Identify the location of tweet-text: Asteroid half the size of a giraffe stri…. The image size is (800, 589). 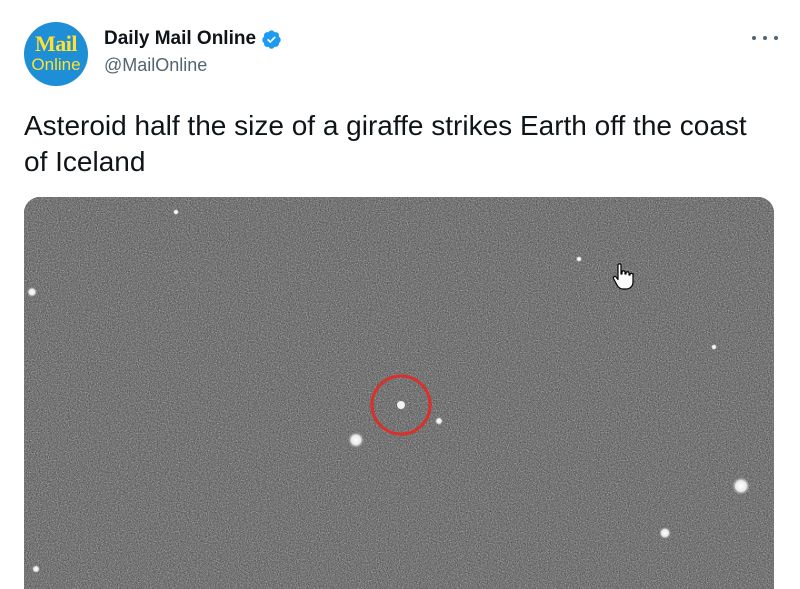
(385, 143).